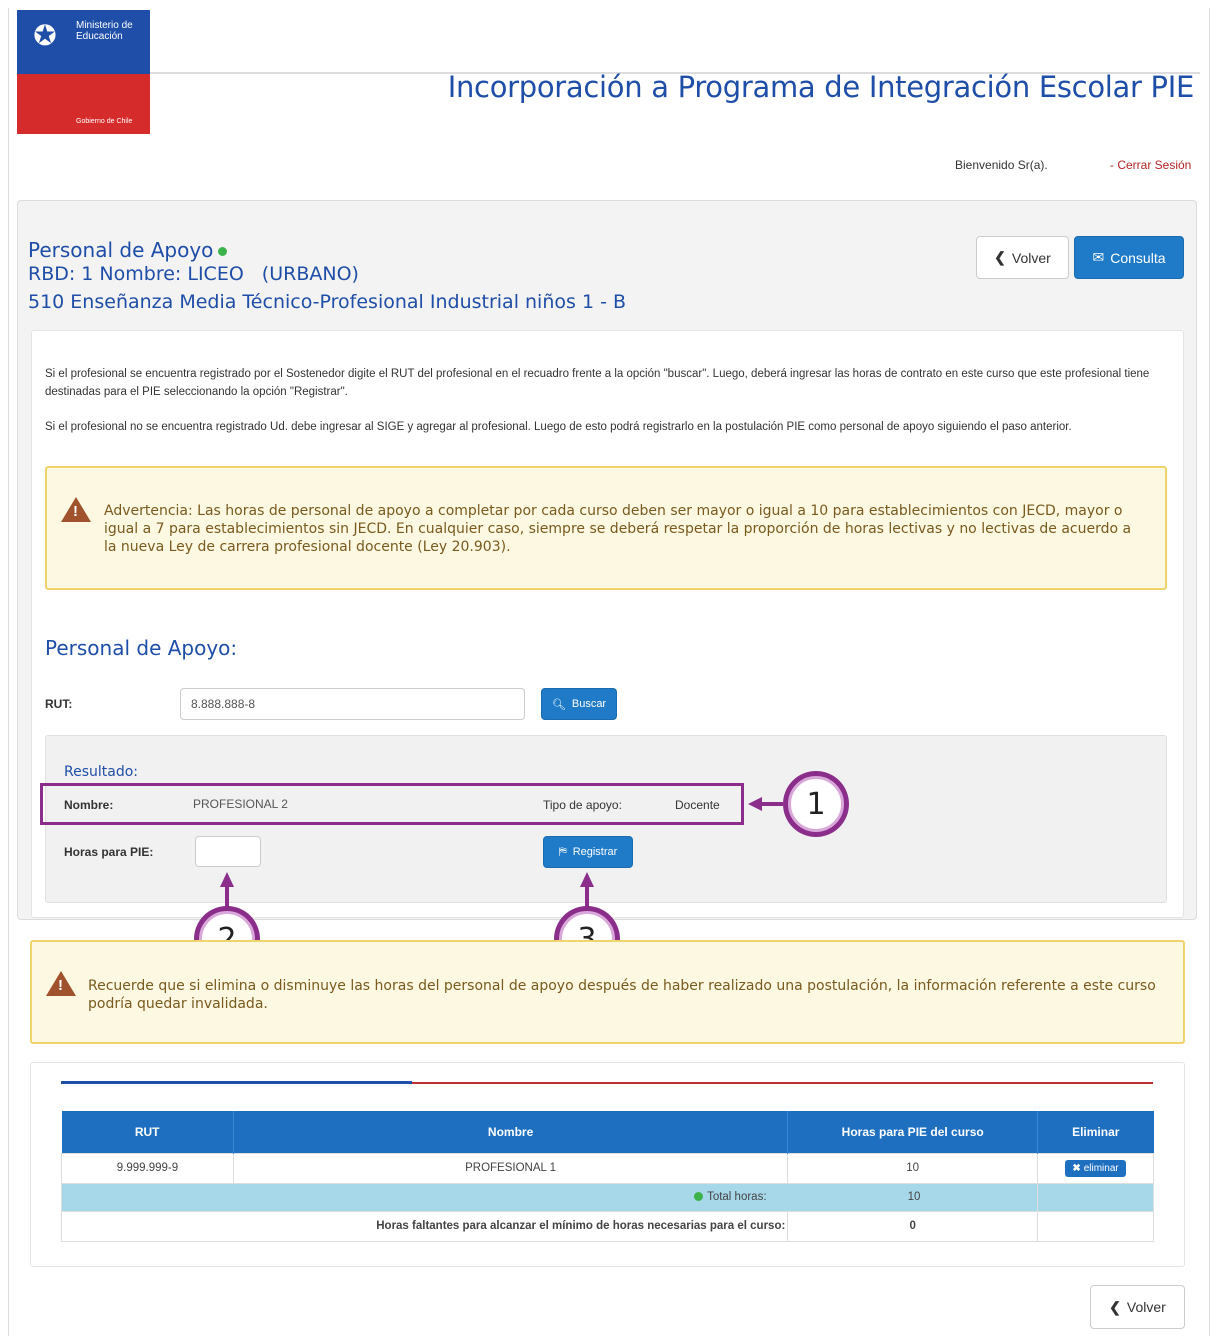 The image size is (1212, 1336). I want to click on callout-1: 1, so click(816, 804).